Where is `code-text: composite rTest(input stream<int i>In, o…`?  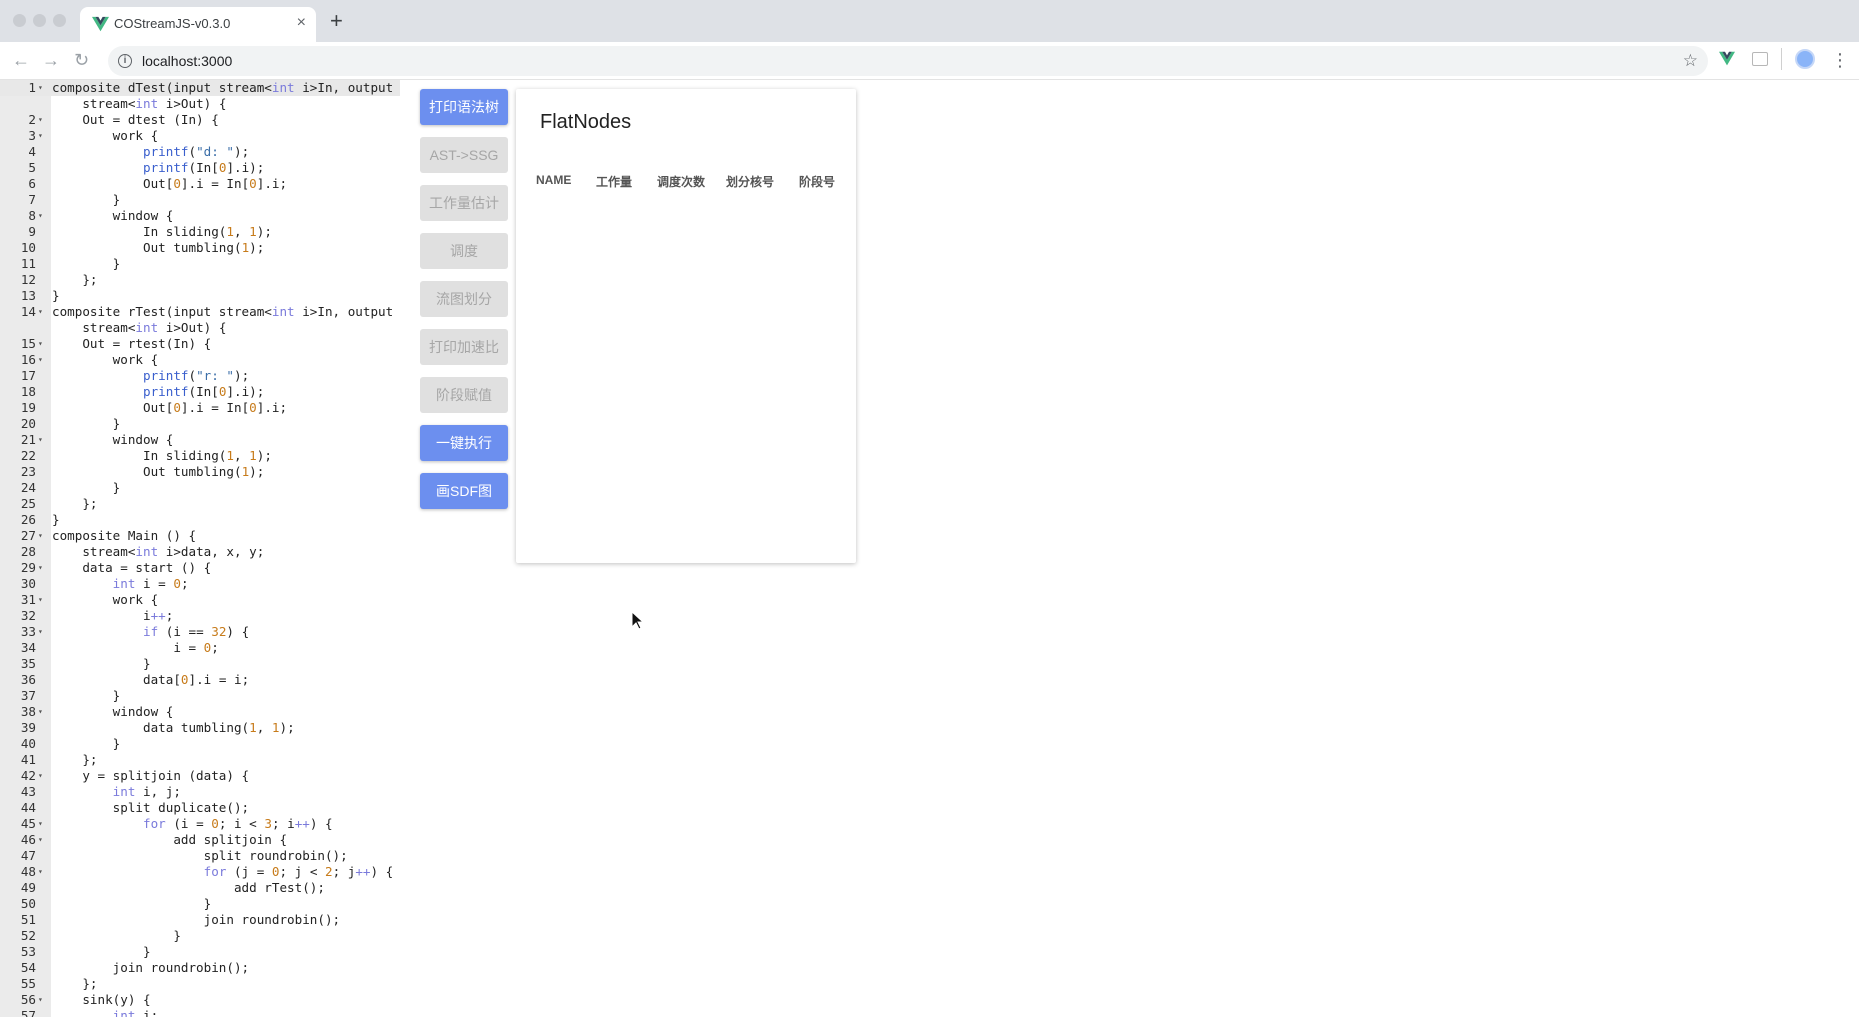
code-text: composite rTest(input stream<int i>In, o… is located at coordinates (222, 312).